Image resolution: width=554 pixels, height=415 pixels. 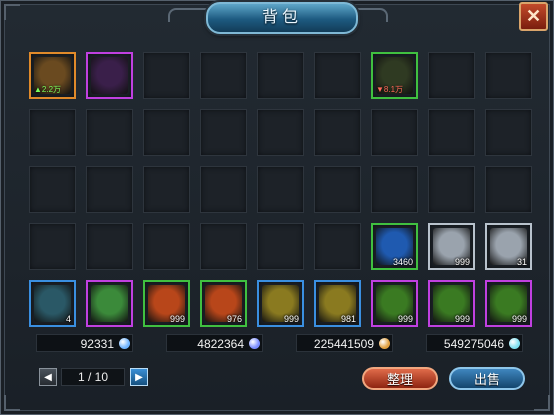 I want to click on power-down-tag: ▼8.1万, so click(x=390, y=89).